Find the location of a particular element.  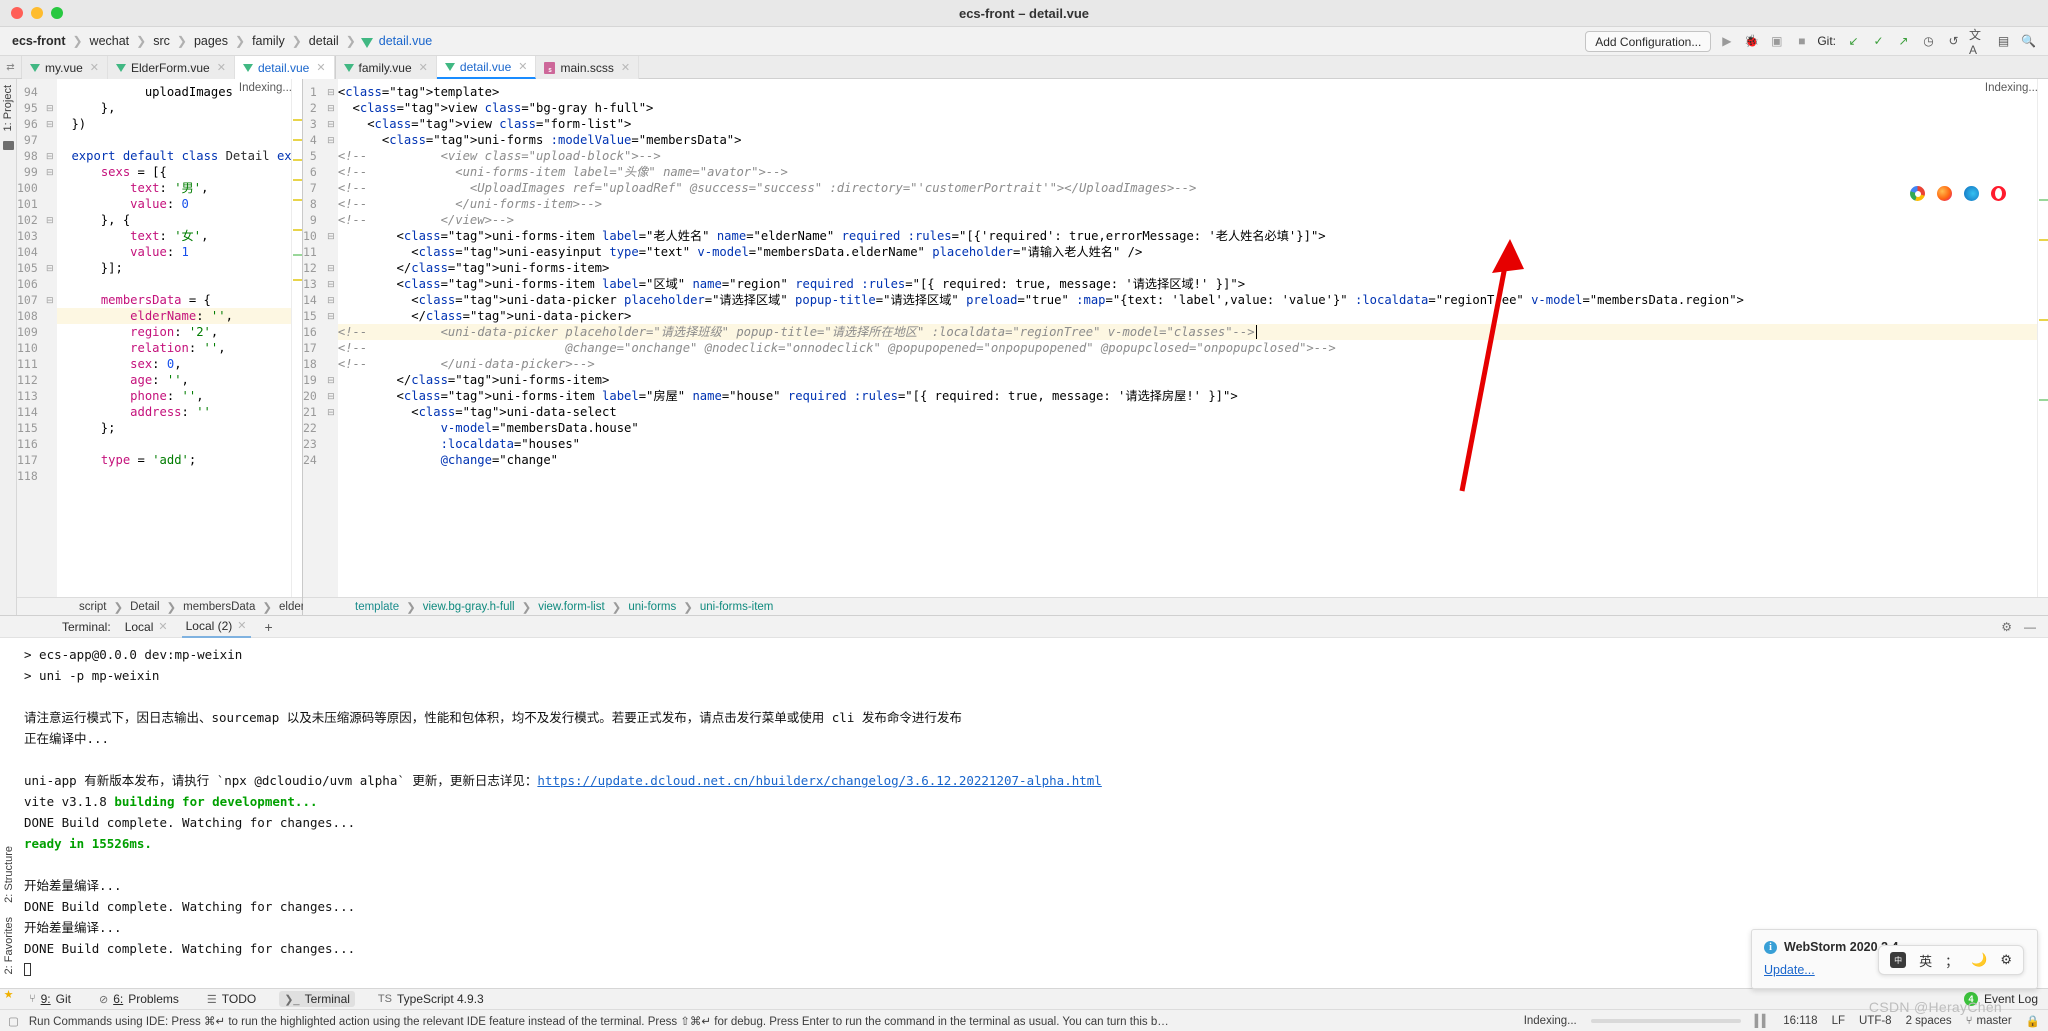

fold-column-left: ⊟ ⊟ ⊟ ⊟ ⊟ ⊟ ⊟ is located at coordinates (49, 338).